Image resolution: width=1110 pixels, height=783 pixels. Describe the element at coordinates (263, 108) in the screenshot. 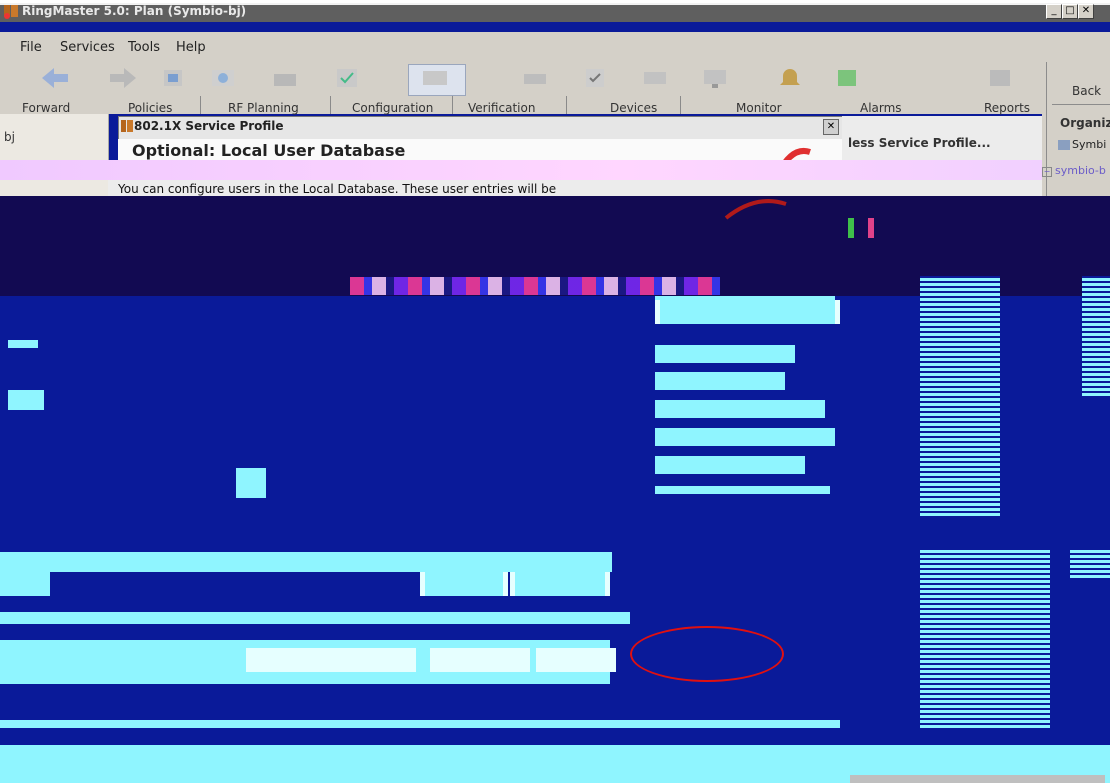

I see `toolbar-rf-planning-label: RF Planning` at that location.